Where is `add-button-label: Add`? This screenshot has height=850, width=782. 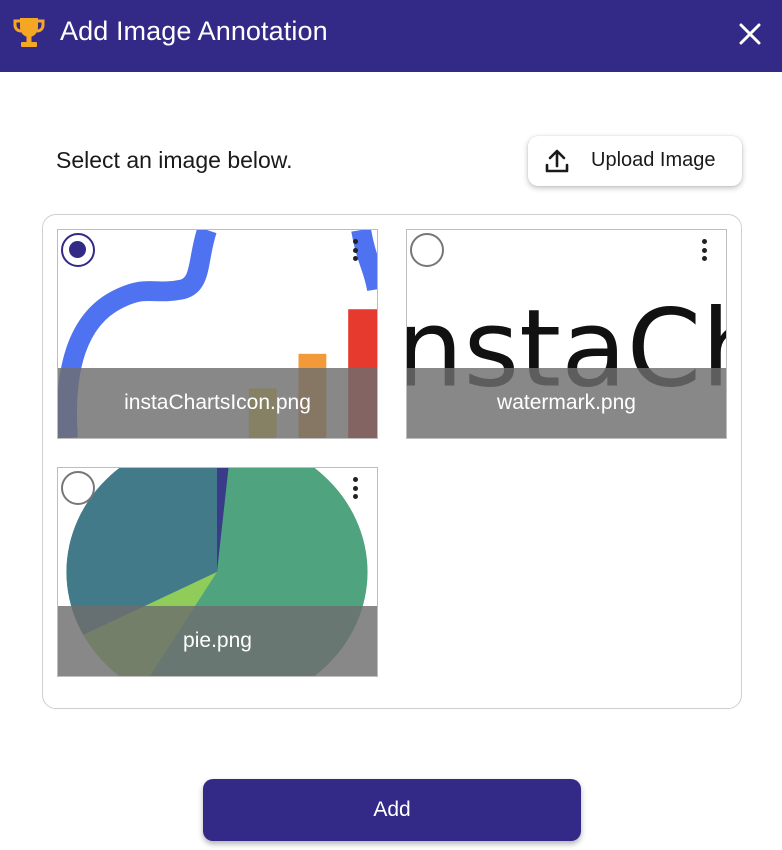 add-button-label: Add is located at coordinates (392, 809).